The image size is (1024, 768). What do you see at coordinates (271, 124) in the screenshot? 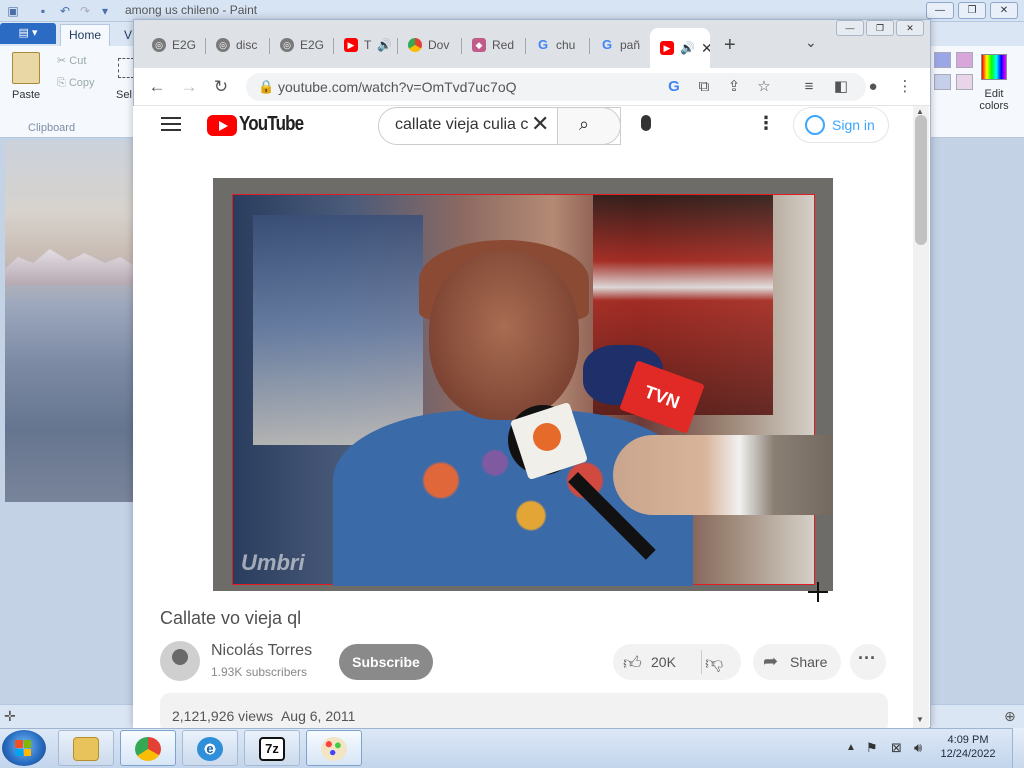
I see `youtube-wordmark: YouTube` at bounding box center [271, 124].